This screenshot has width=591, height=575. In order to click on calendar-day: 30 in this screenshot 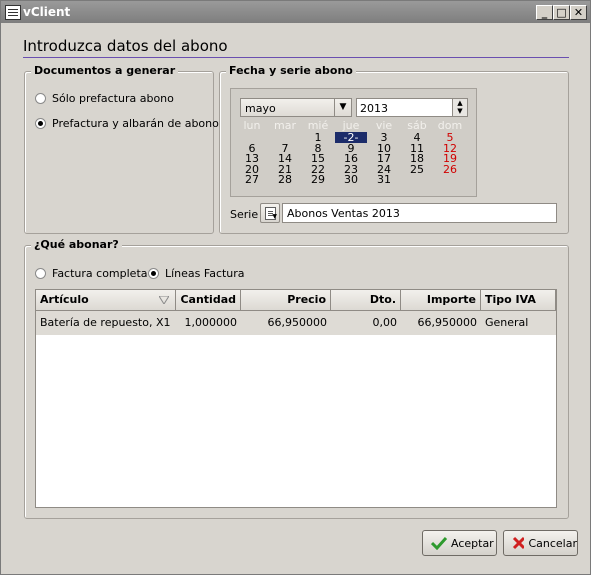, I will do `click(351, 179)`.